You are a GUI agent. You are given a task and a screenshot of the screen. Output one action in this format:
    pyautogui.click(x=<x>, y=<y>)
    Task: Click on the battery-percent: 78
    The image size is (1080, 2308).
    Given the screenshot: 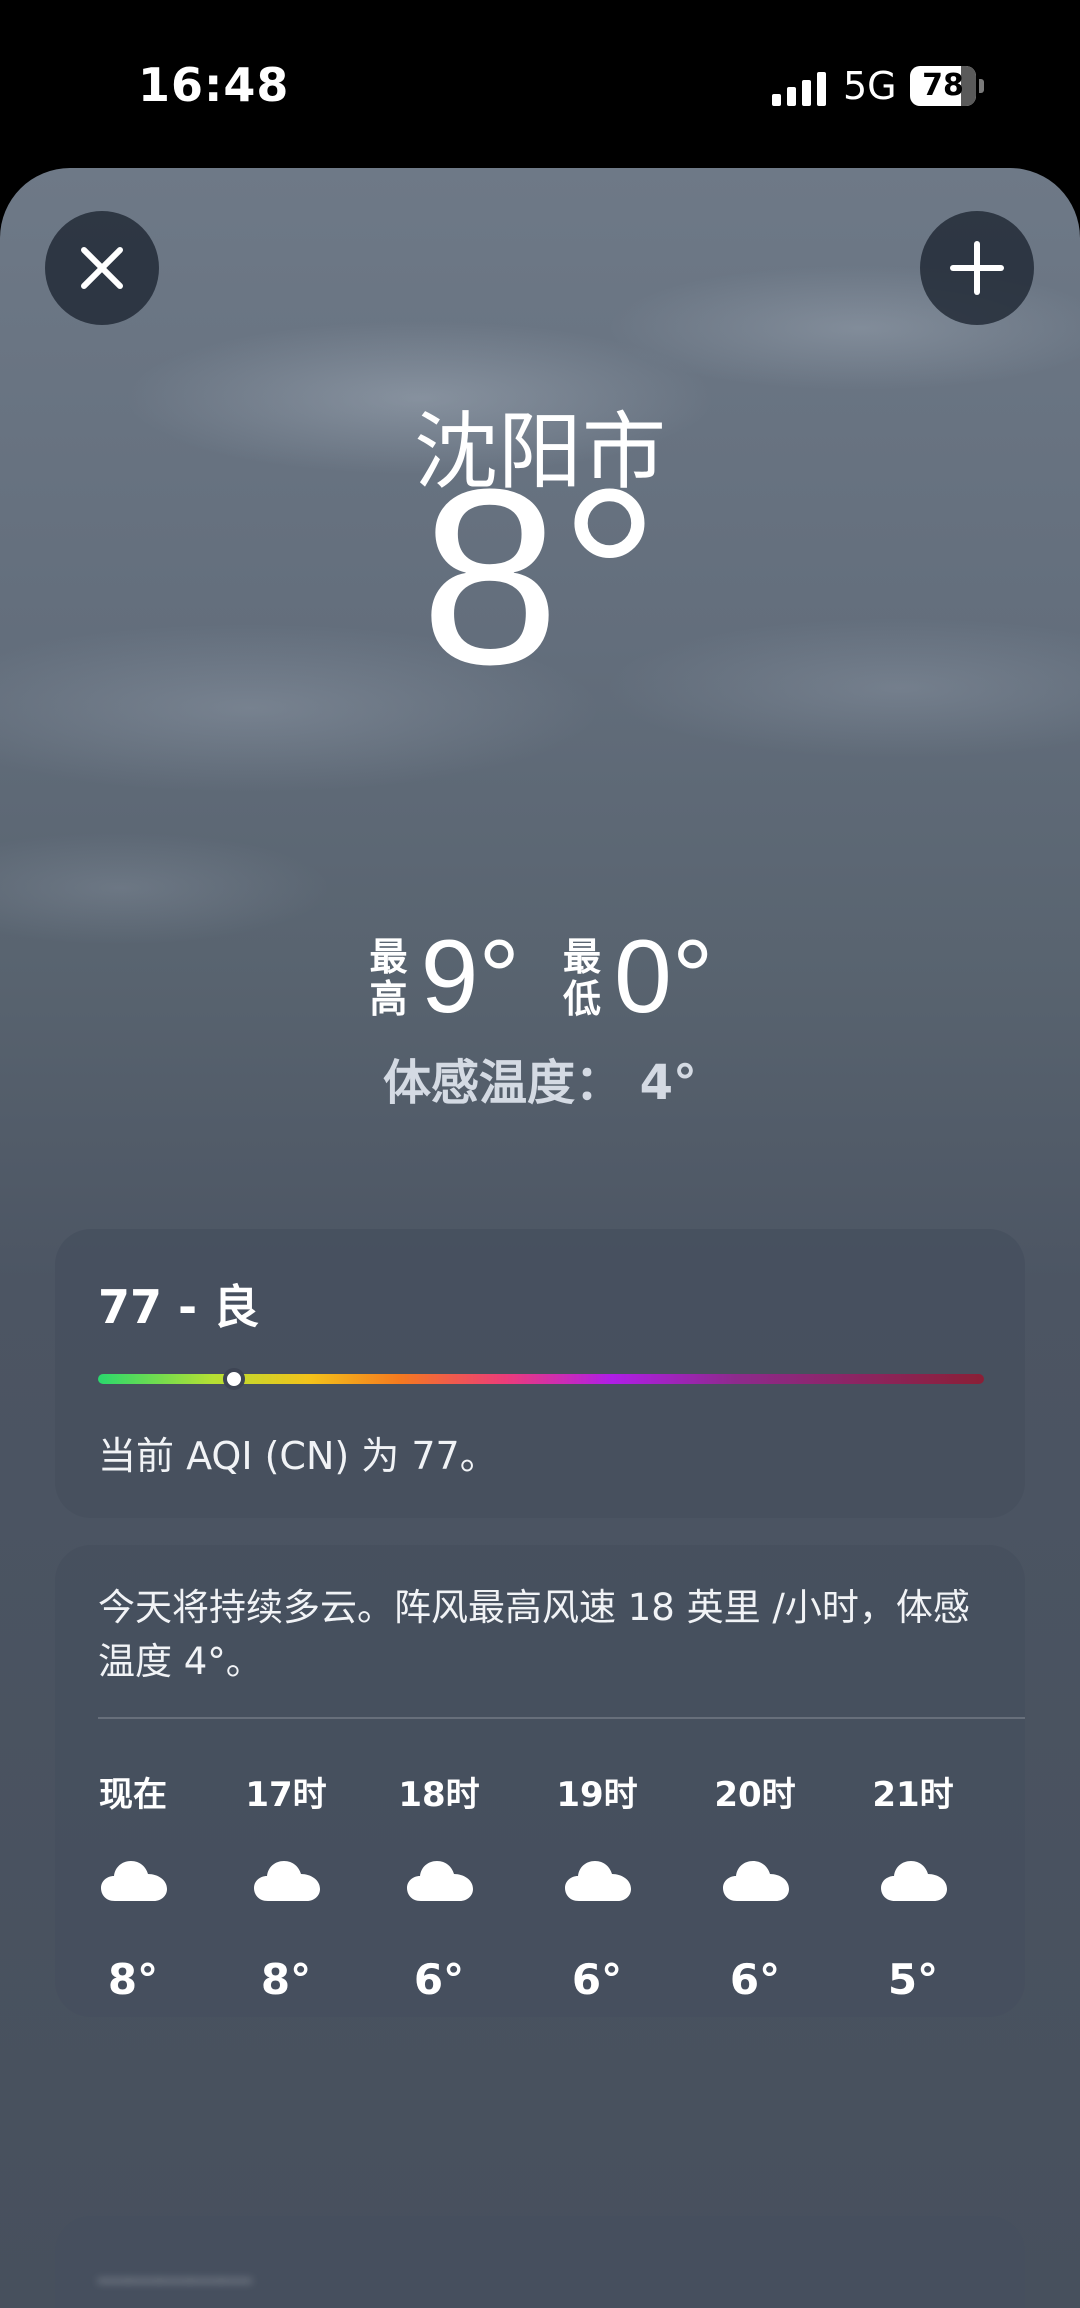 What is the action you would take?
    pyautogui.click(x=943, y=85)
    